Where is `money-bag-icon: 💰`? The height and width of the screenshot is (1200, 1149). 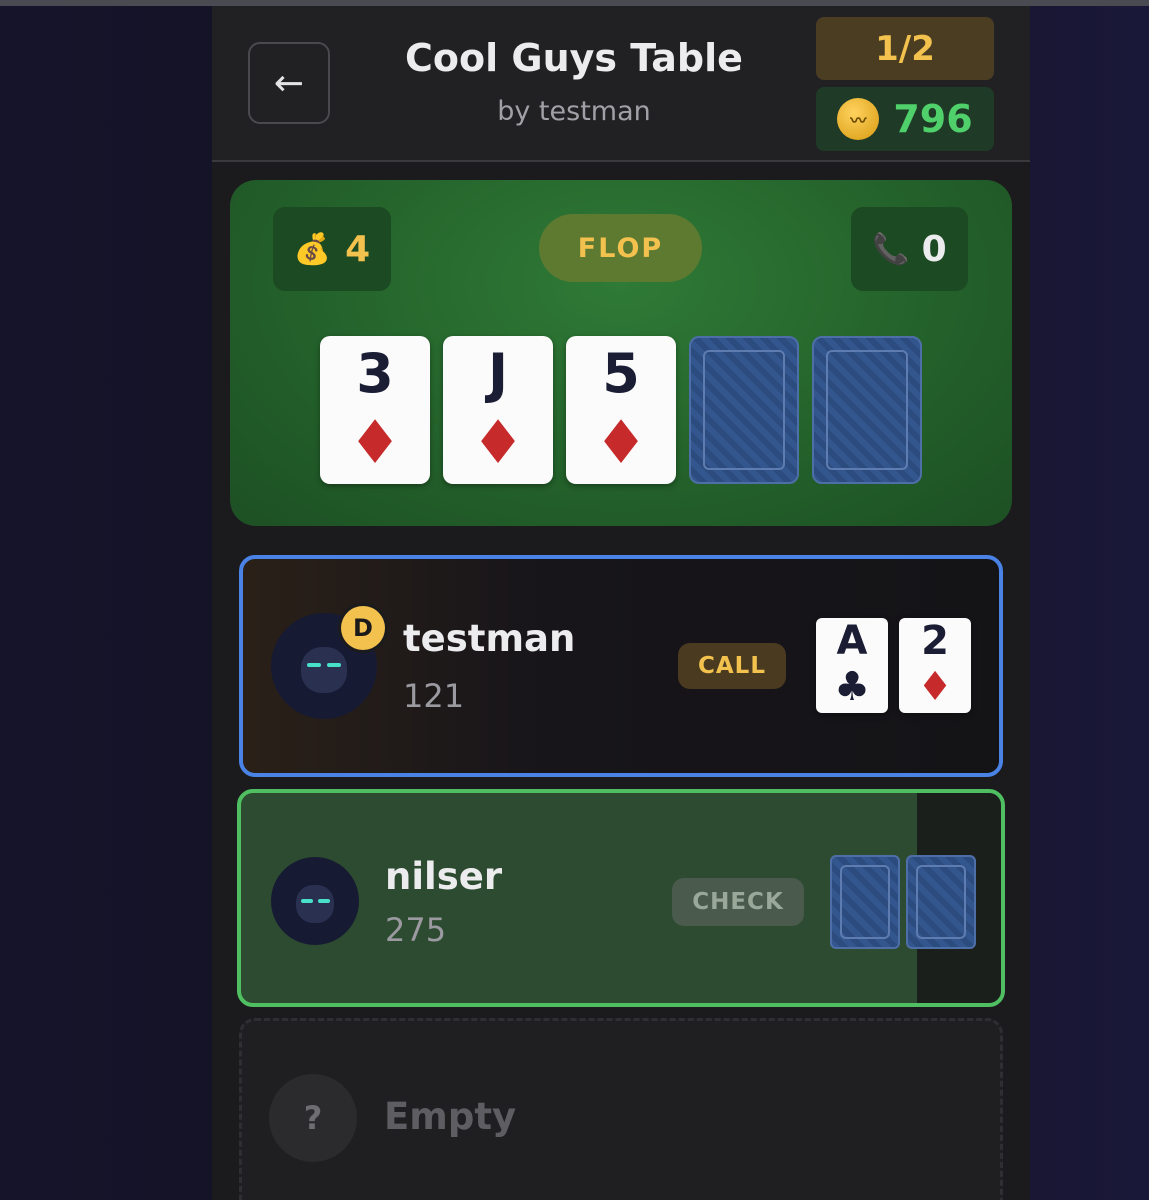 money-bag-icon: 💰 is located at coordinates (312, 249).